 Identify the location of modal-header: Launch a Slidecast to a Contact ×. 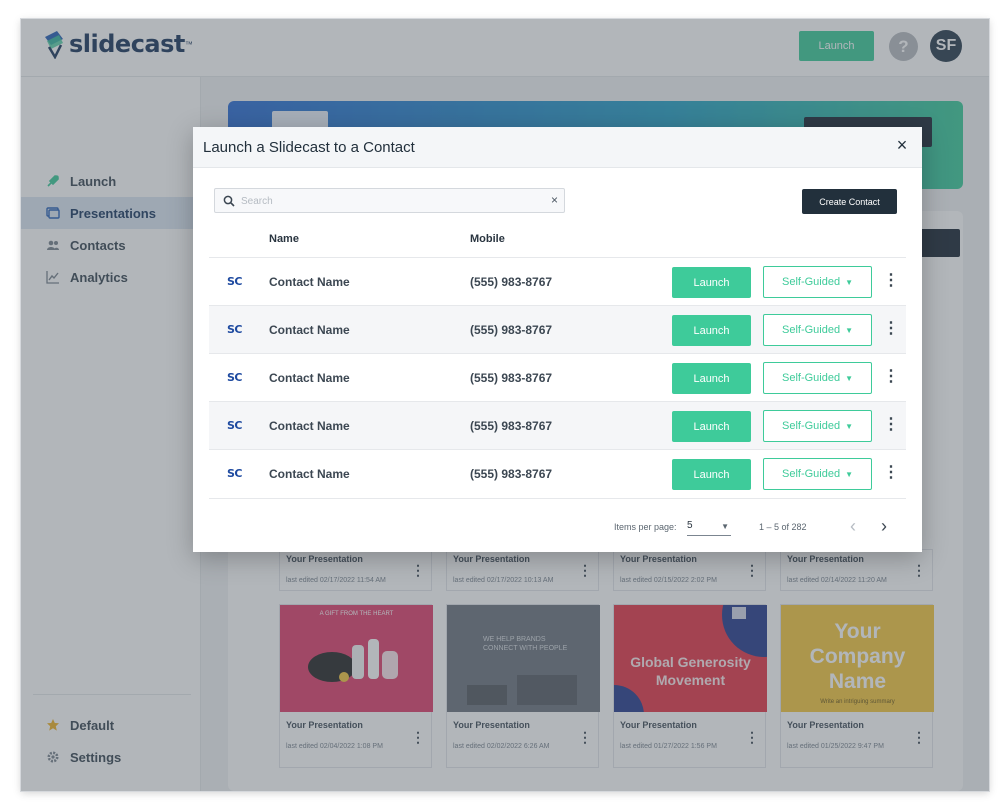
(557, 147).